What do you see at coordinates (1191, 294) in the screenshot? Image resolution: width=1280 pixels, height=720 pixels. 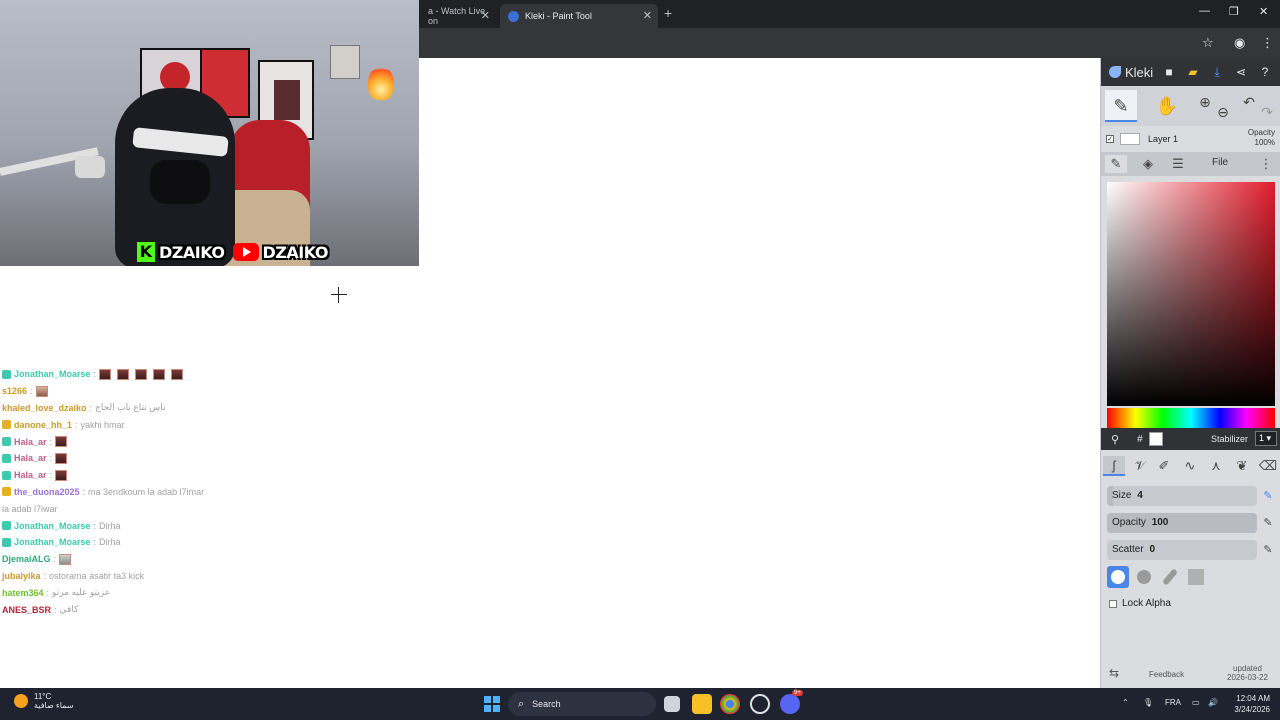 I see `color-saturation-picker` at bounding box center [1191, 294].